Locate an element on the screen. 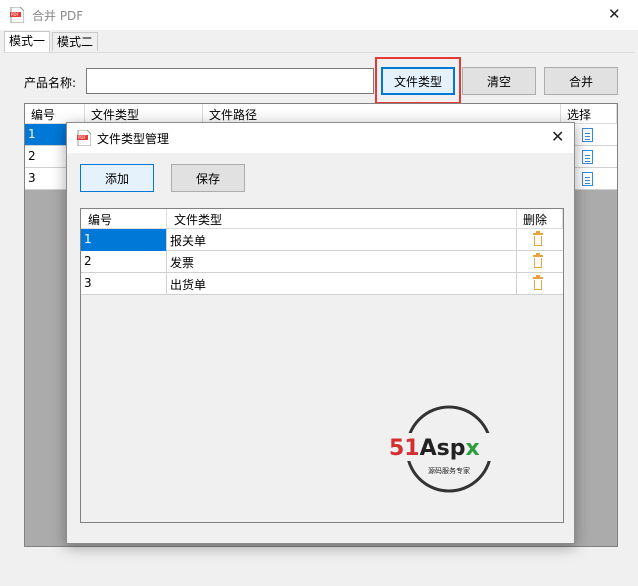 Image resolution: width=638 pixels, height=586 pixels. watermark-logo: 51Aspx 源码服务专家 is located at coordinates (449, 449).